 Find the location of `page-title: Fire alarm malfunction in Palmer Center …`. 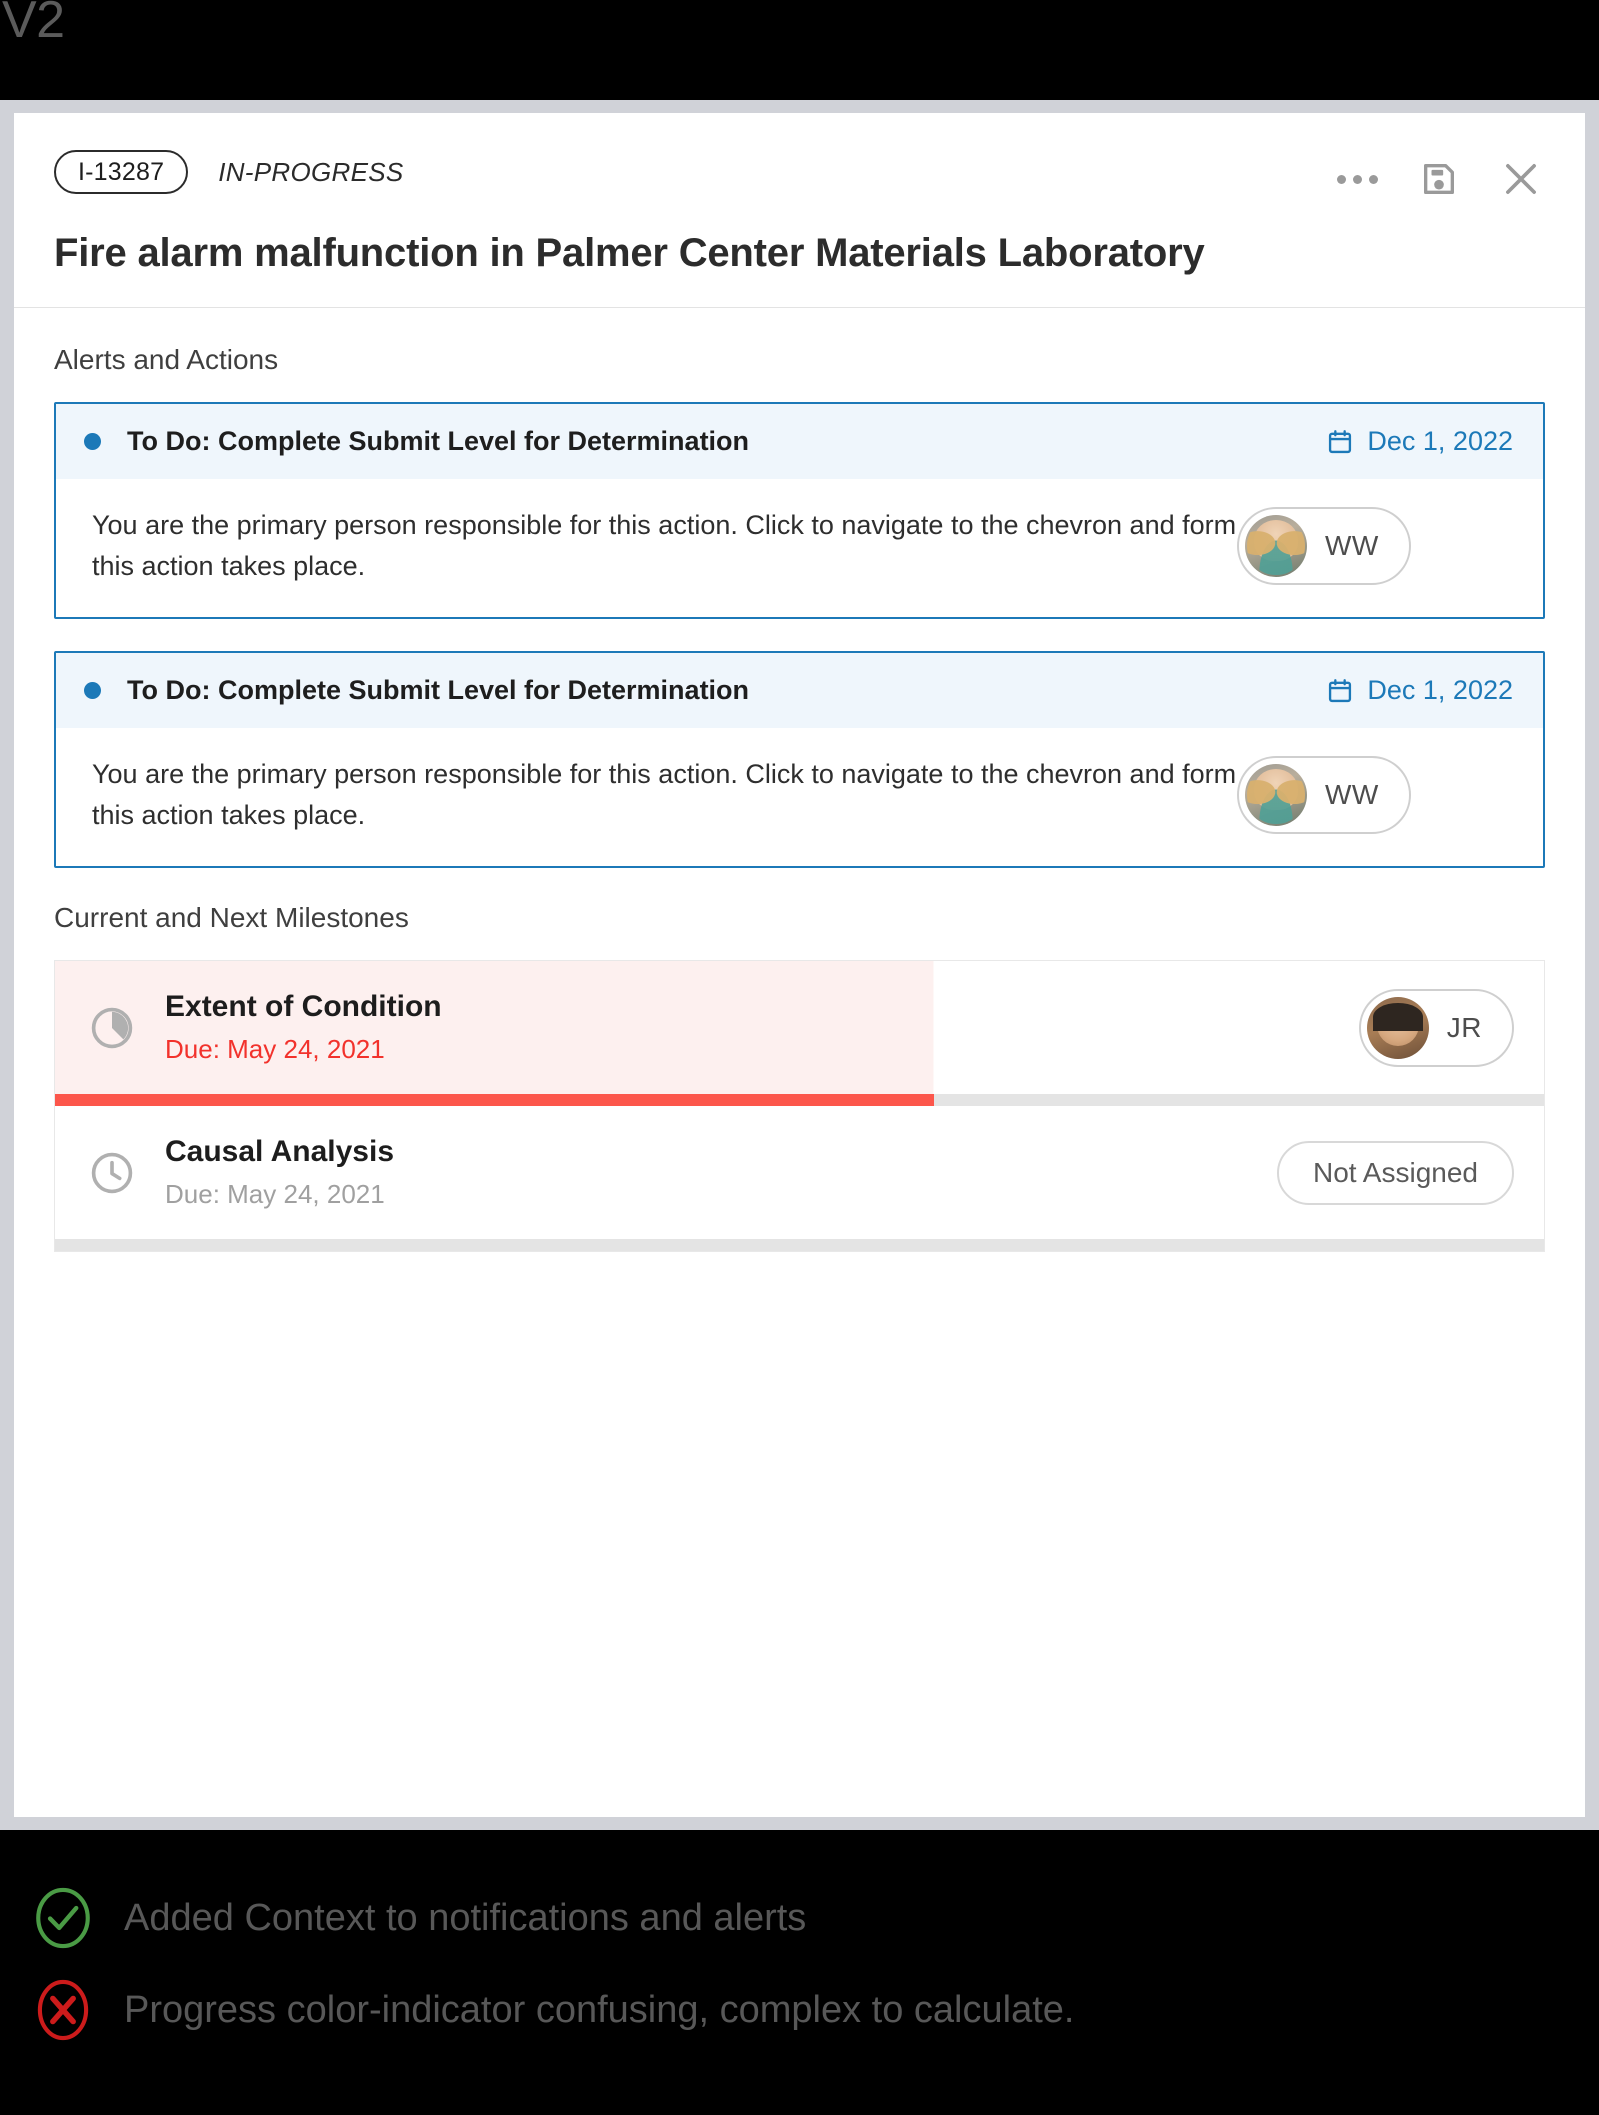

page-title: Fire alarm malfunction in Palmer Center … is located at coordinates (629, 253).